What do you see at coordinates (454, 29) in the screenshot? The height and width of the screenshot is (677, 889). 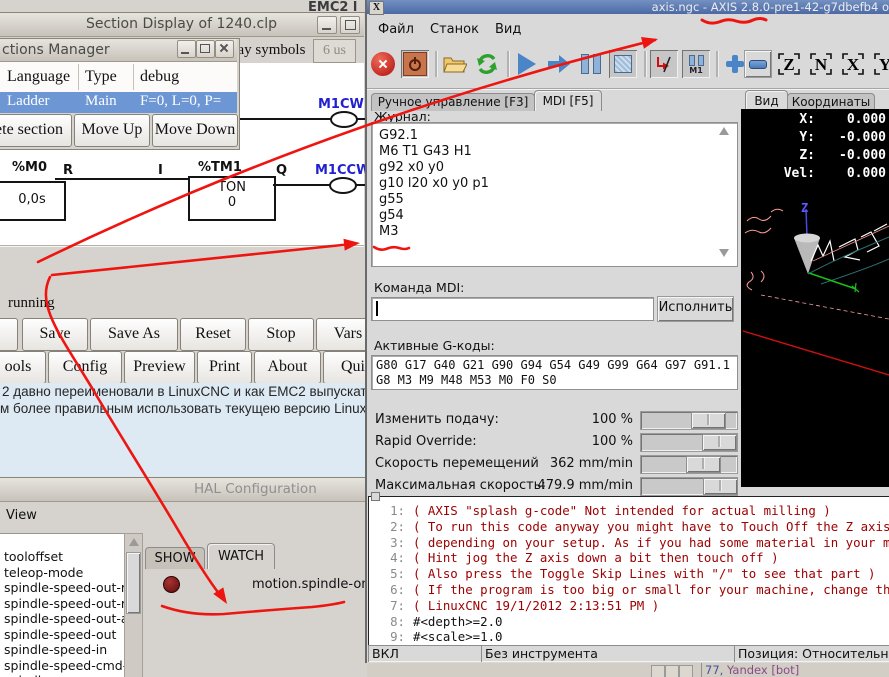 I see `menu-machine: Станок` at bounding box center [454, 29].